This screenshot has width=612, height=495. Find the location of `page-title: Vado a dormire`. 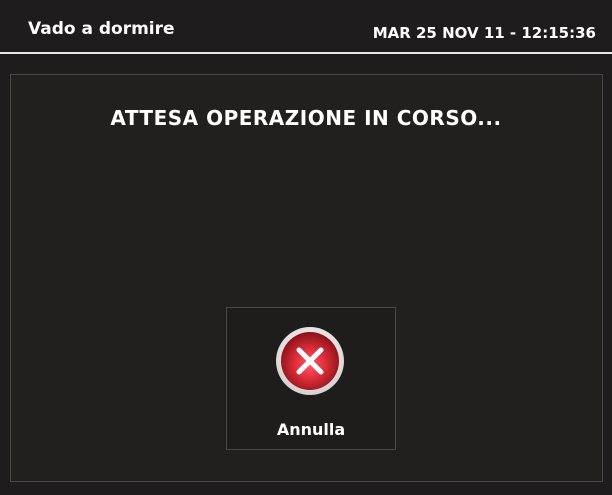

page-title: Vado a dormire is located at coordinates (101, 29).